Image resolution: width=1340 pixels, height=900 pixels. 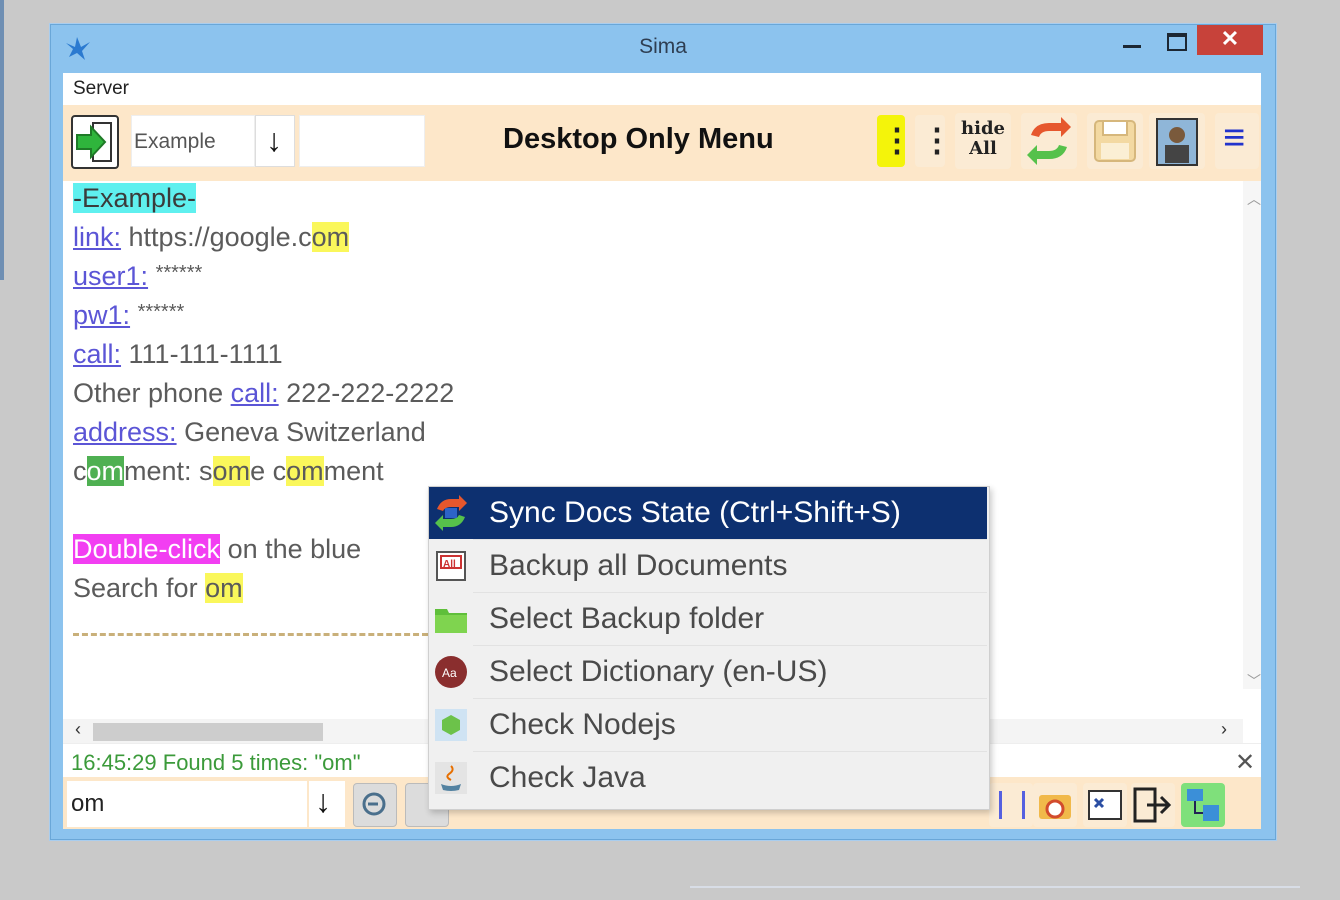 I want to click on columns-icon, so click(x=1012, y=805).